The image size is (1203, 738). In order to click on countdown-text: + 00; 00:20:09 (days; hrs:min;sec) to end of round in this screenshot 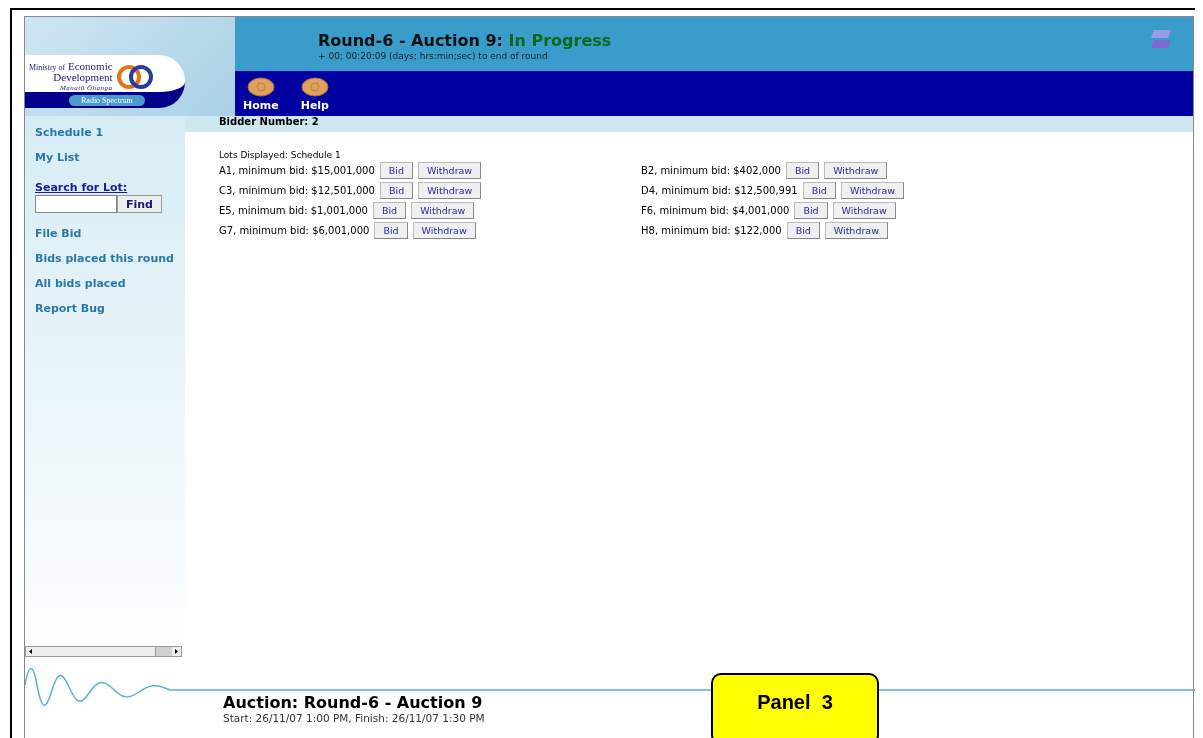, I will do `click(433, 56)`.